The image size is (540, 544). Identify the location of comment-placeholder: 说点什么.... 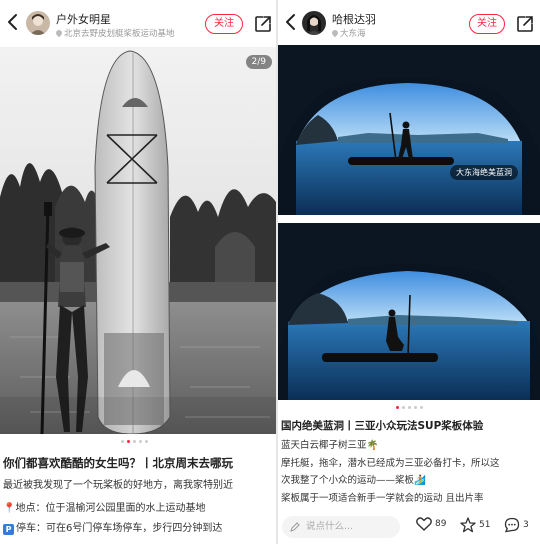
(330, 526).